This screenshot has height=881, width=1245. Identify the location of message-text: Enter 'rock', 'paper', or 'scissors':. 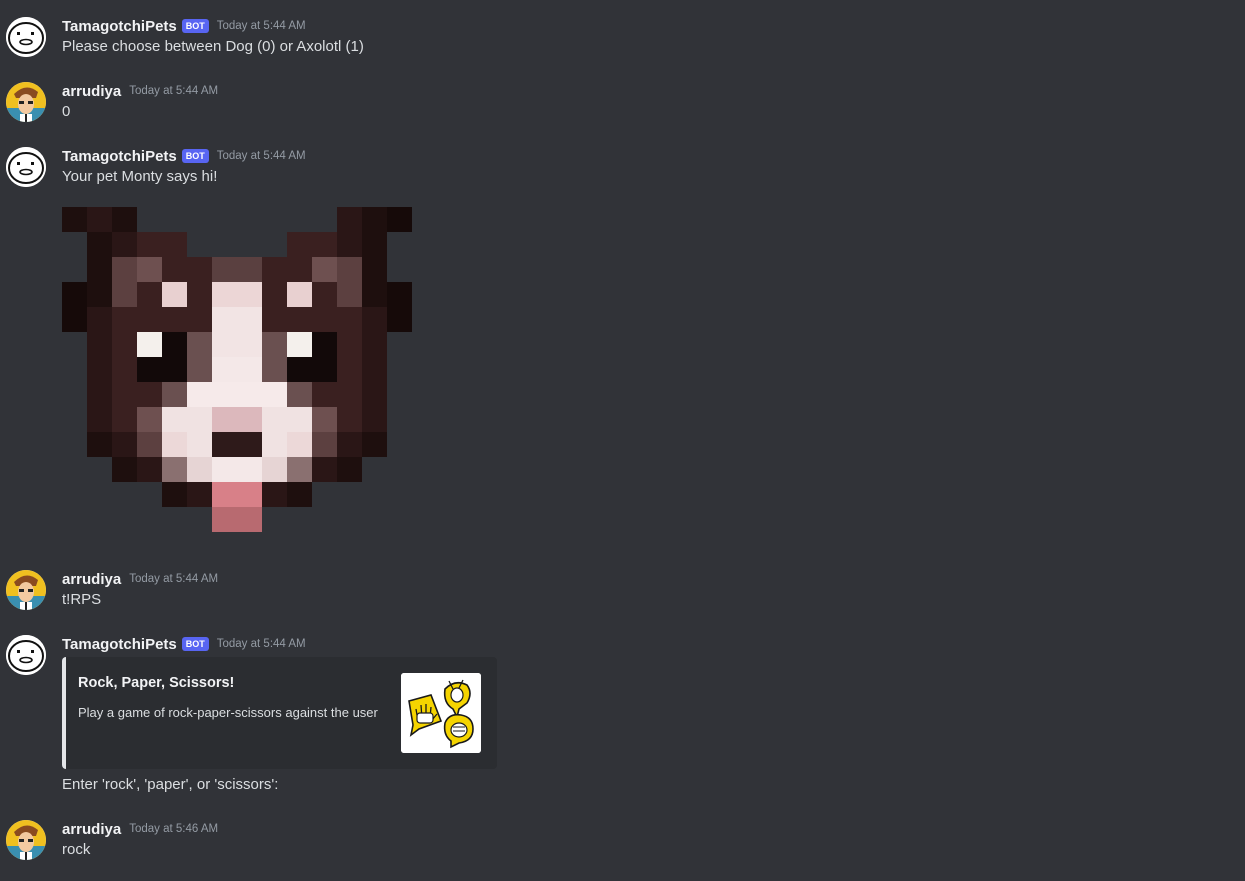
(170, 784).